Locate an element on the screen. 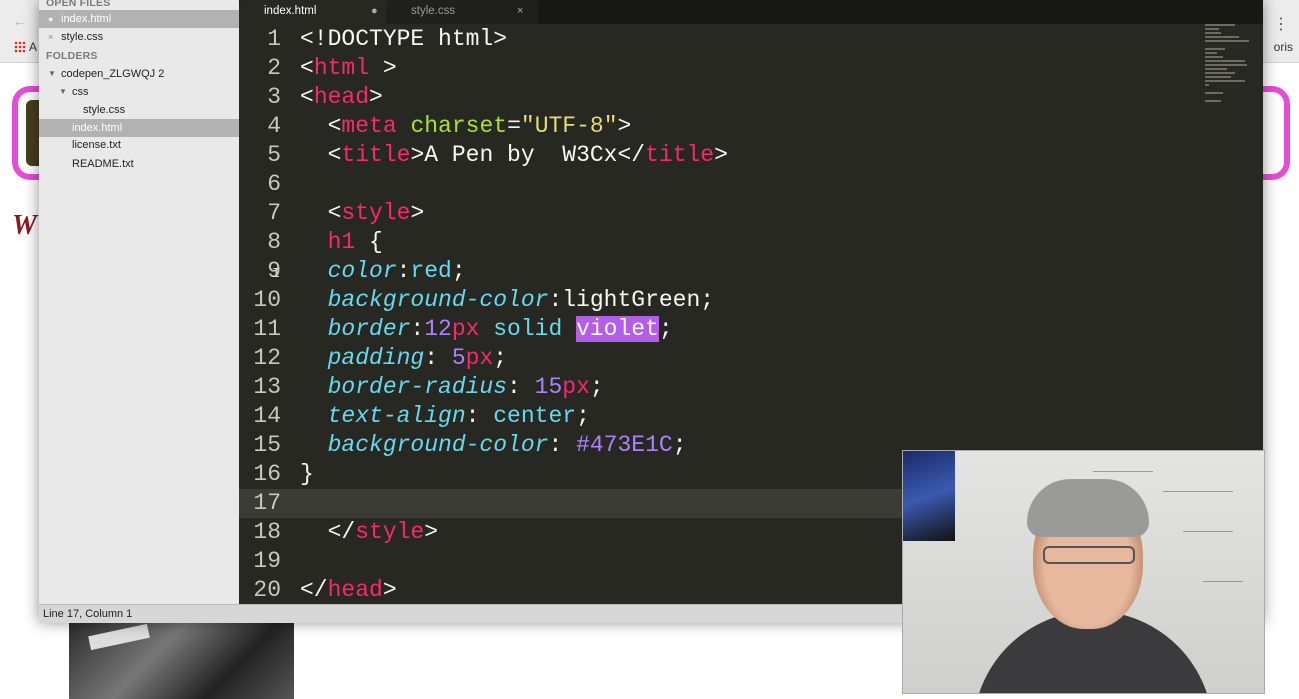 The height and width of the screenshot is (699, 1299). code-text: </style> is located at coordinates (369, 532).